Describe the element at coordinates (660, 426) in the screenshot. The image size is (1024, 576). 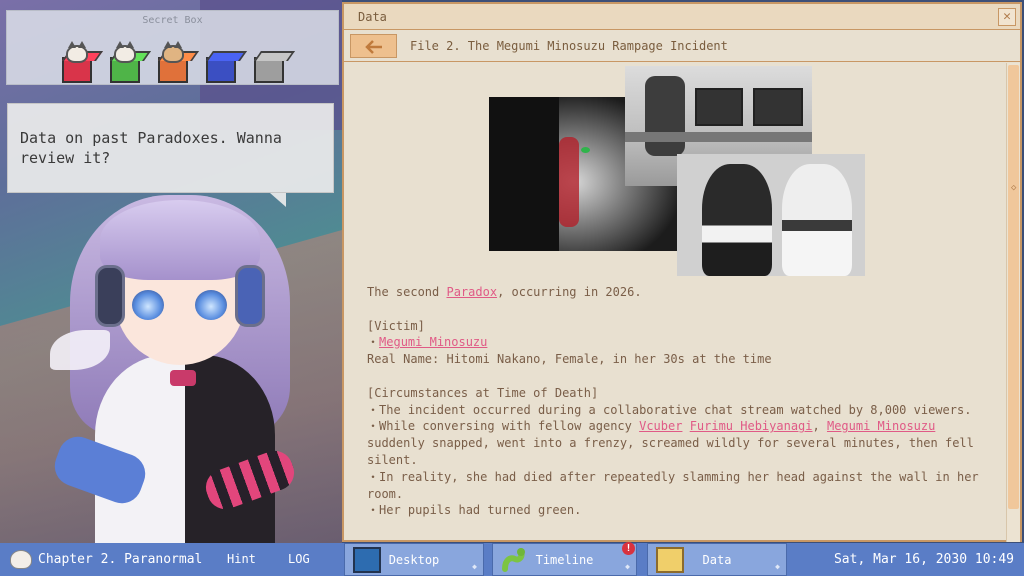
I see `link-vcuber: Vcuber` at that location.